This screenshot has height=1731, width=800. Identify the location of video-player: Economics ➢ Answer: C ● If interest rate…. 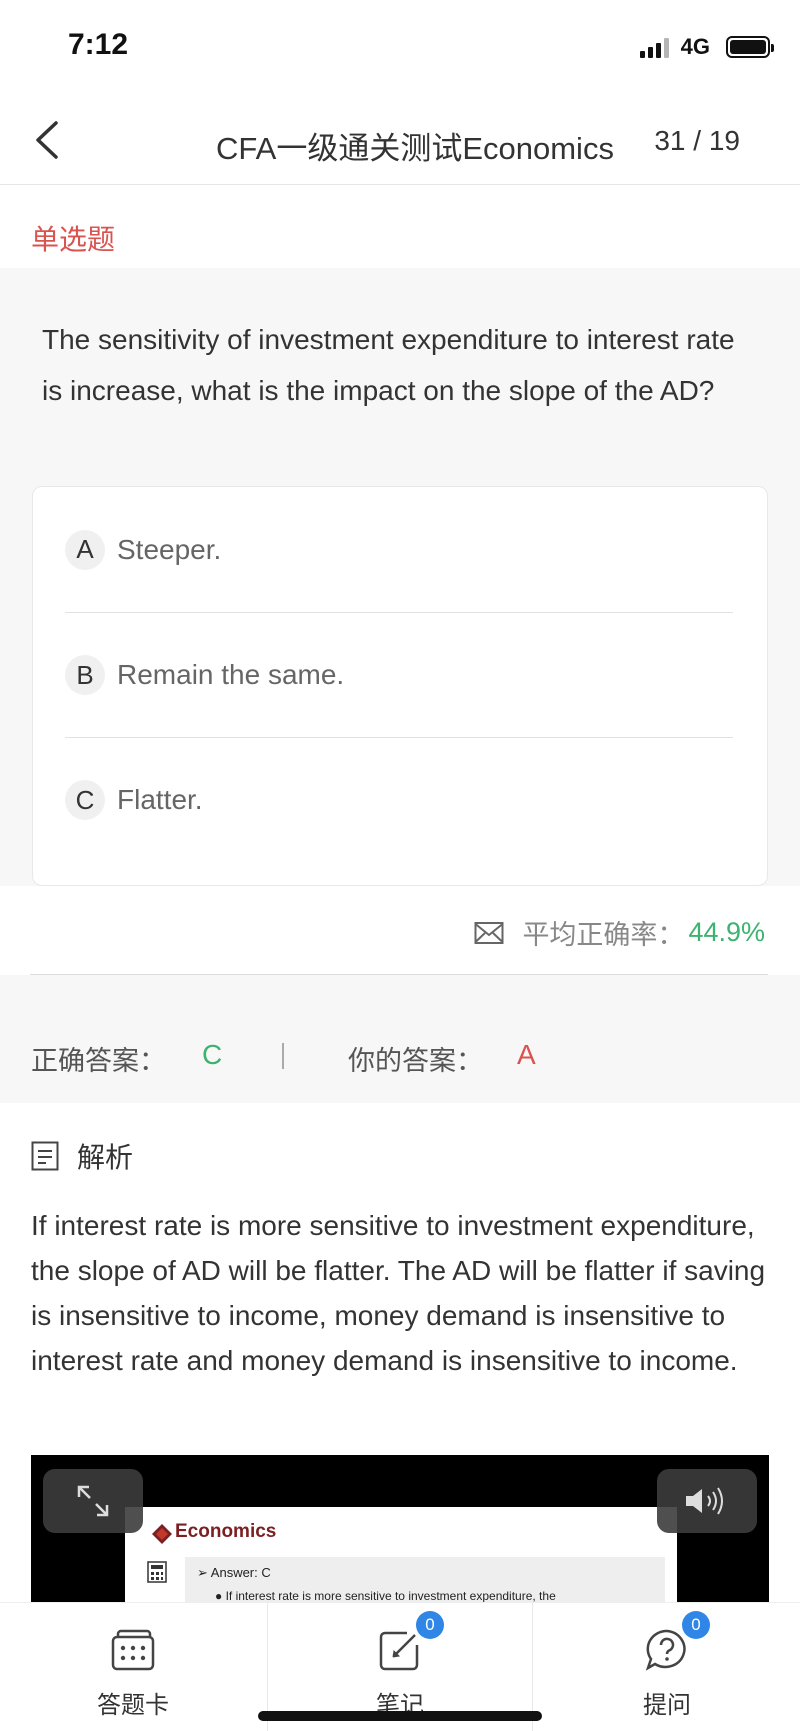
(400, 1528).